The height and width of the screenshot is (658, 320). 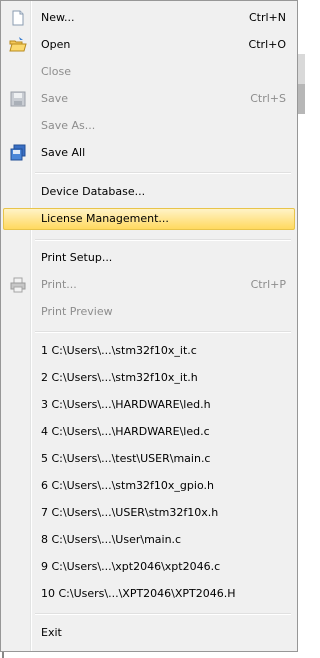 I want to click on recent-file-label: 9 C:\Users\...\xpt2046\xpt2046.c, so click(x=131, y=566).